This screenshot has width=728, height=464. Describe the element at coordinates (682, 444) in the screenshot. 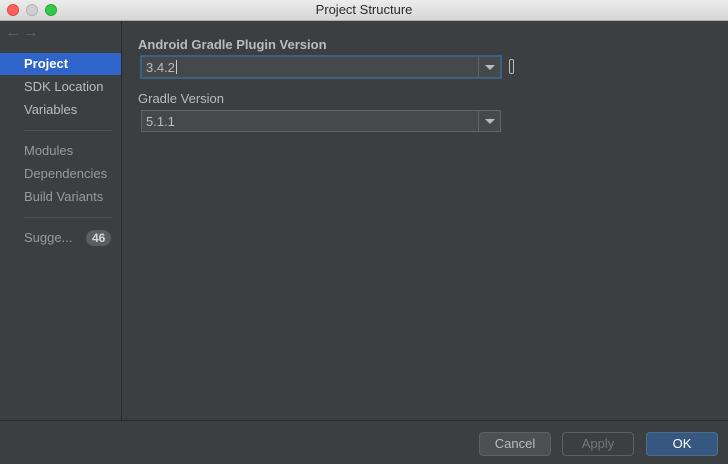

I see `ok-button: OK` at that location.